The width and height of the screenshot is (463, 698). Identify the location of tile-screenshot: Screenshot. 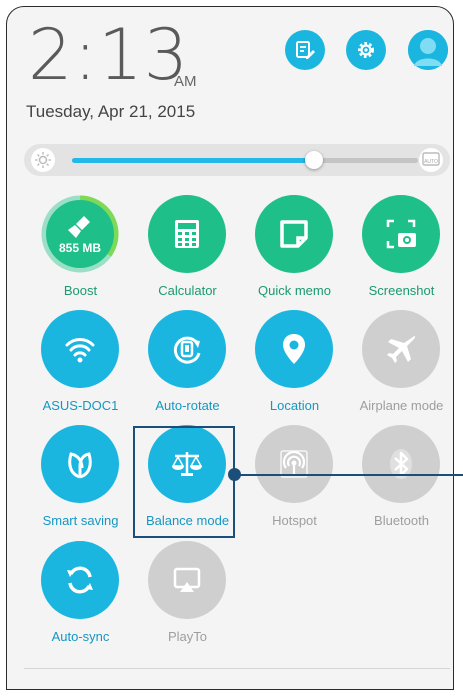
(401, 252).